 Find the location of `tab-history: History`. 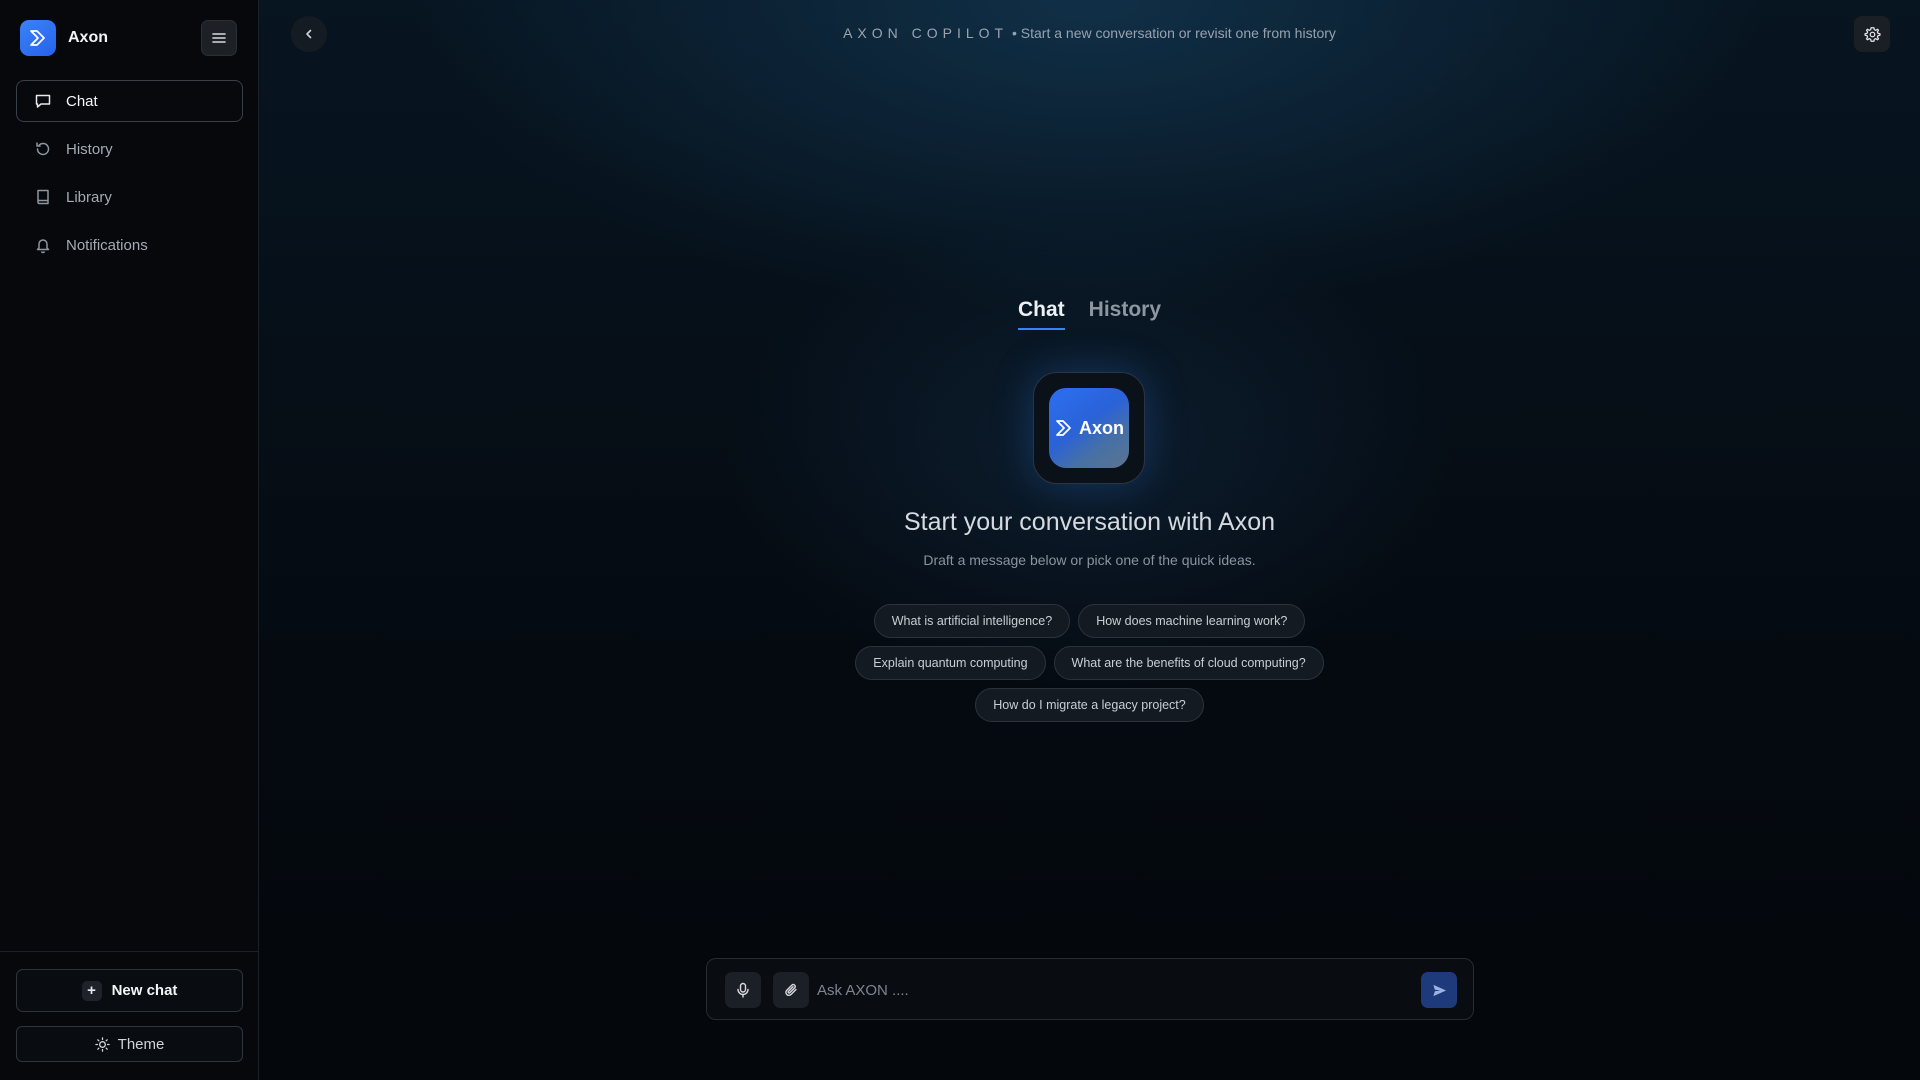

tab-history: History is located at coordinates (1125, 314).